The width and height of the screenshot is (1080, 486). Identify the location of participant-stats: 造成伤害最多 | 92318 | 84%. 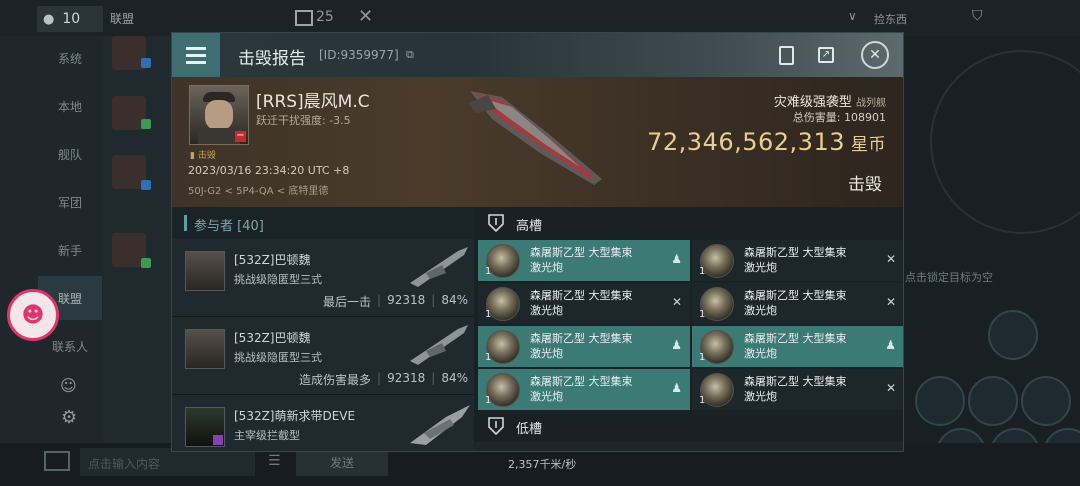
(383, 379).